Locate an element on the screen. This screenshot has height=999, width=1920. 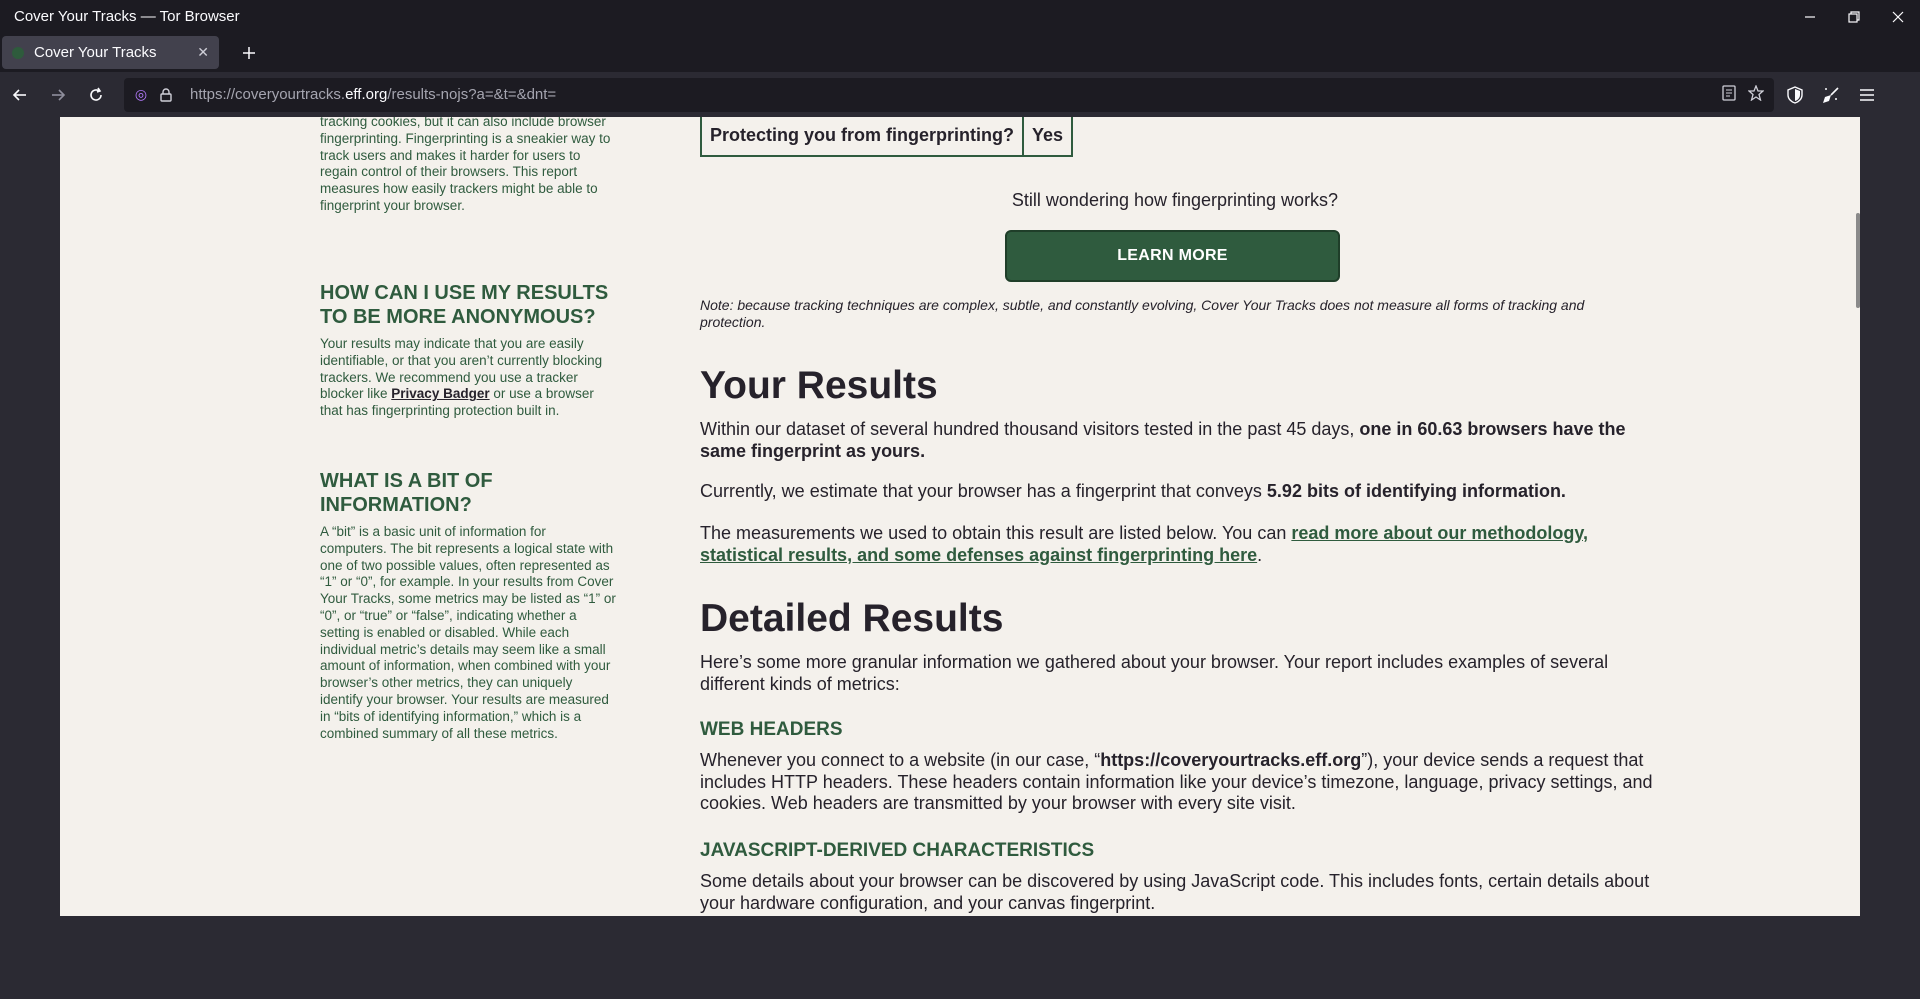
url-path: /results-nojs?a=&t=&dnt= is located at coordinates (472, 94).